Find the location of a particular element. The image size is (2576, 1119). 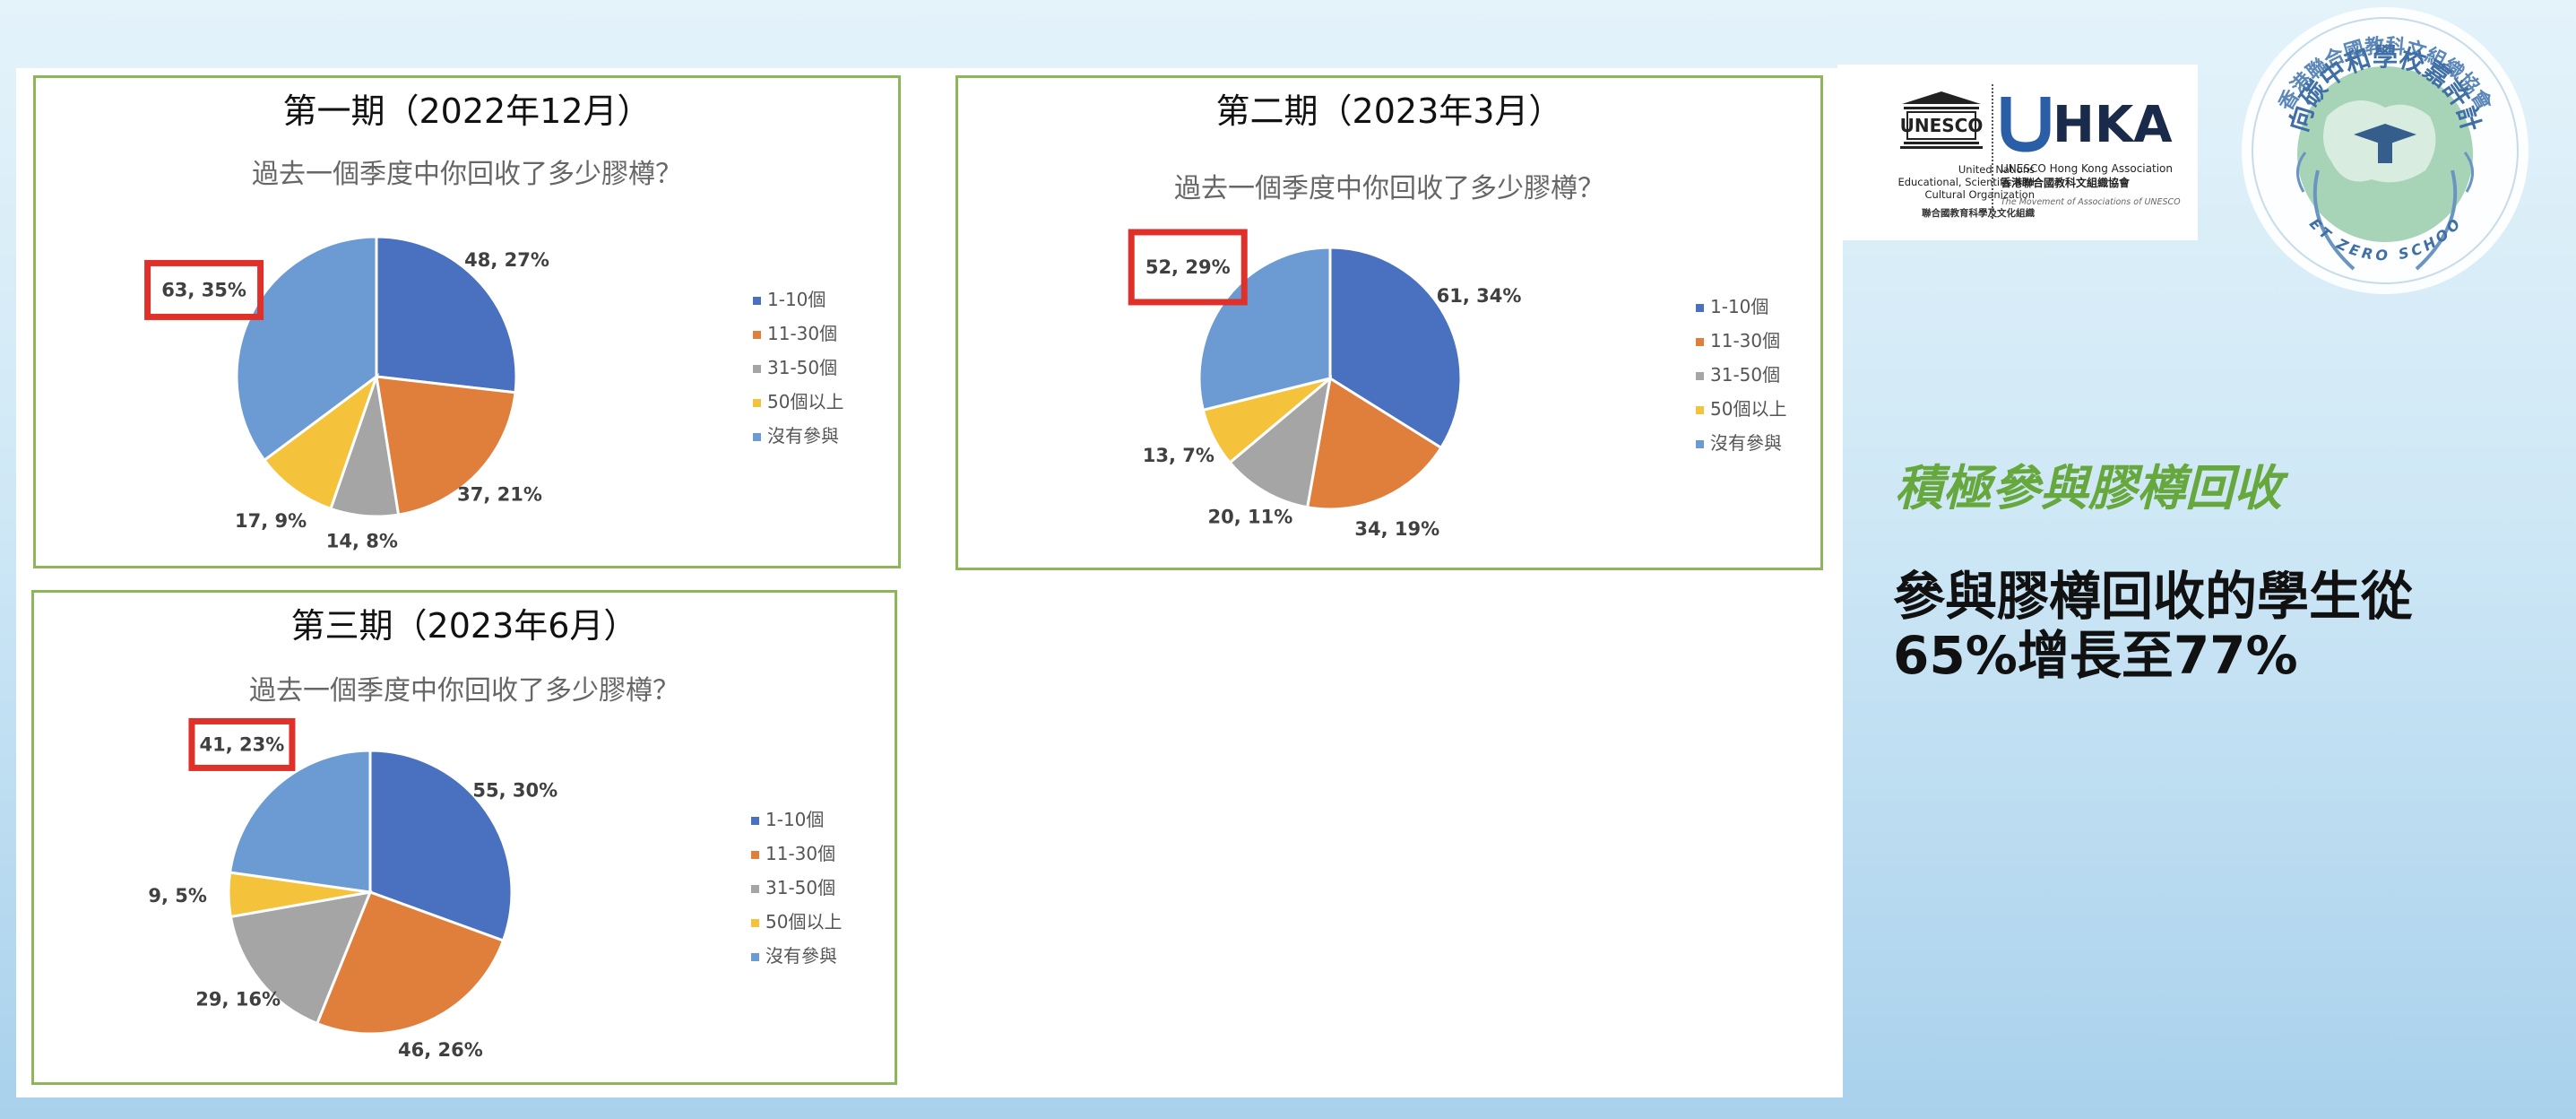

pie-slice is located at coordinates (300, 822).